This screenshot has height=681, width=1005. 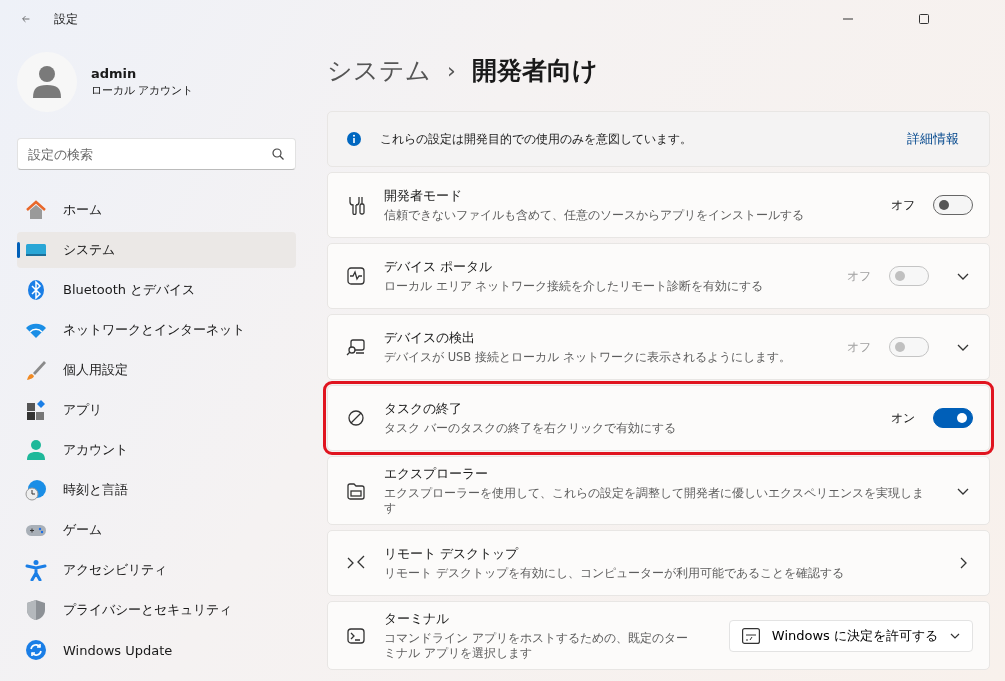 I want to click on page-title: 開発者向け, so click(x=534, y=70).